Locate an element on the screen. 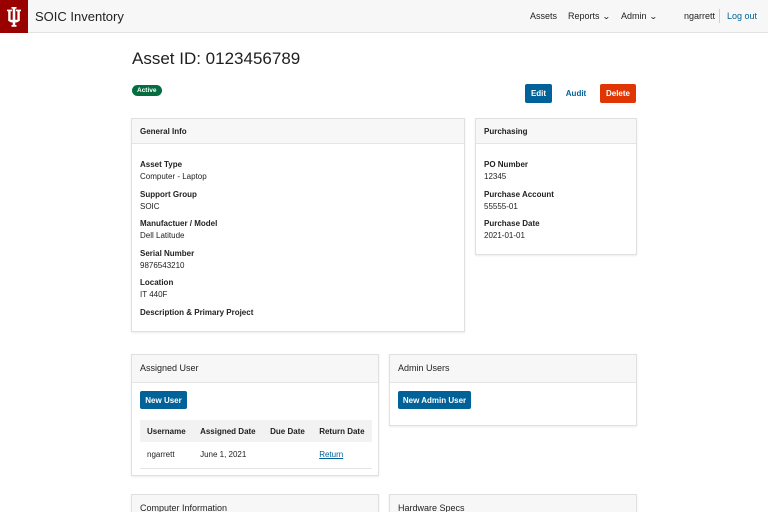 This screenshot has width=768, height=512. table-row: ngarrett June 1, 2021 Return is located at coordinates (256, 455).